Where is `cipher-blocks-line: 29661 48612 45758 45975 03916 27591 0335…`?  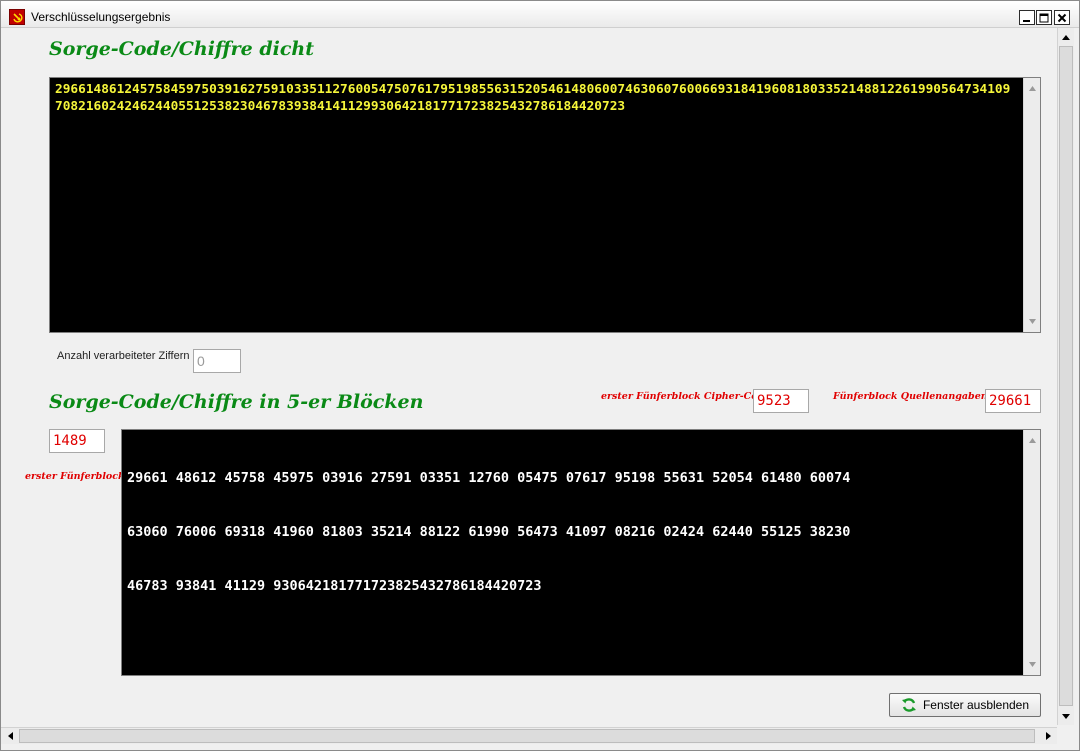
cipher-blocks-line: 29661 48612 45758 45975 03916 27591 0335… is located at coordinates (489, 478).